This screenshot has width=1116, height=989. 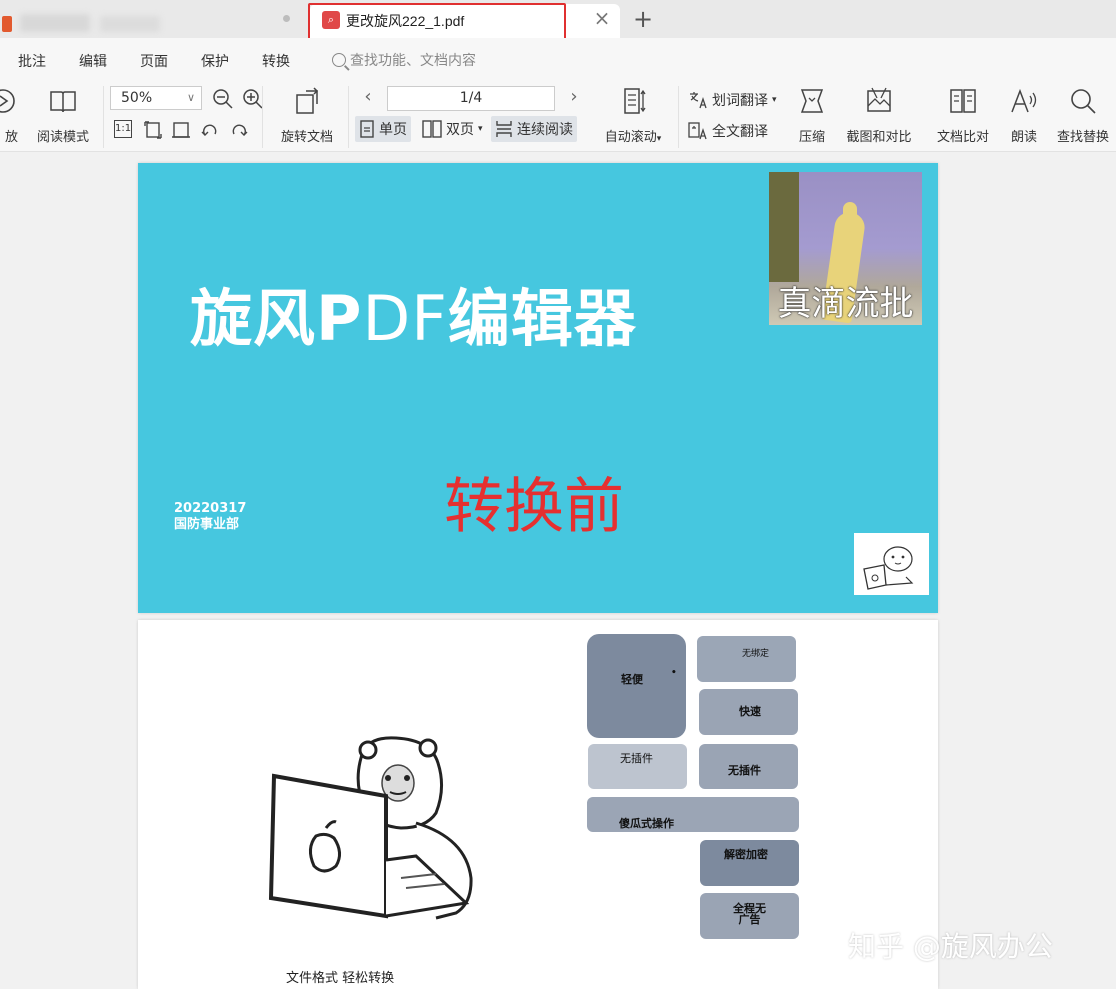 What do you see at coordinates (637, 766) in the screenshot?
I see `tile-no-plugin-light: 无插件` at bounding box center [637, 766].